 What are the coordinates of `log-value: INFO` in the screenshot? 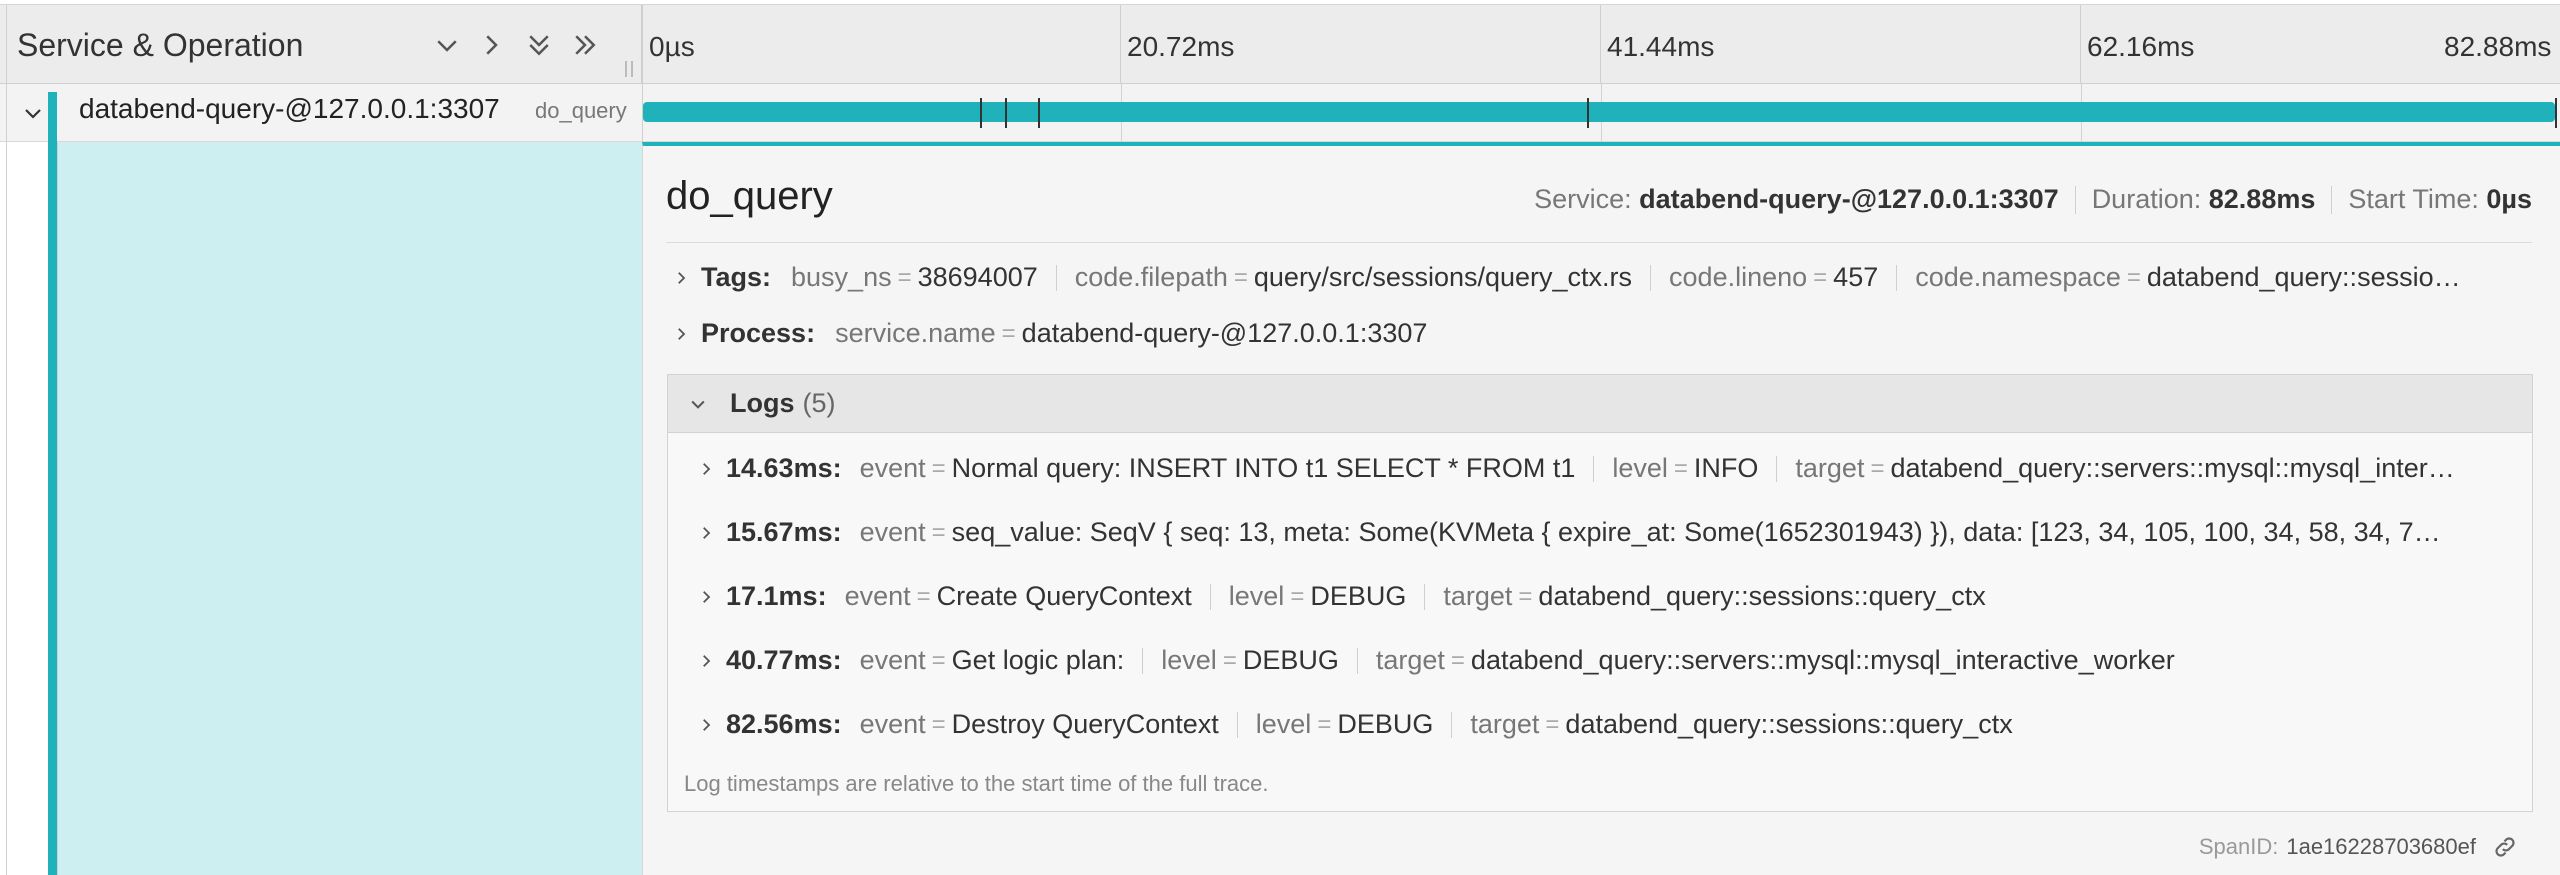 It's located at (1726, 468).